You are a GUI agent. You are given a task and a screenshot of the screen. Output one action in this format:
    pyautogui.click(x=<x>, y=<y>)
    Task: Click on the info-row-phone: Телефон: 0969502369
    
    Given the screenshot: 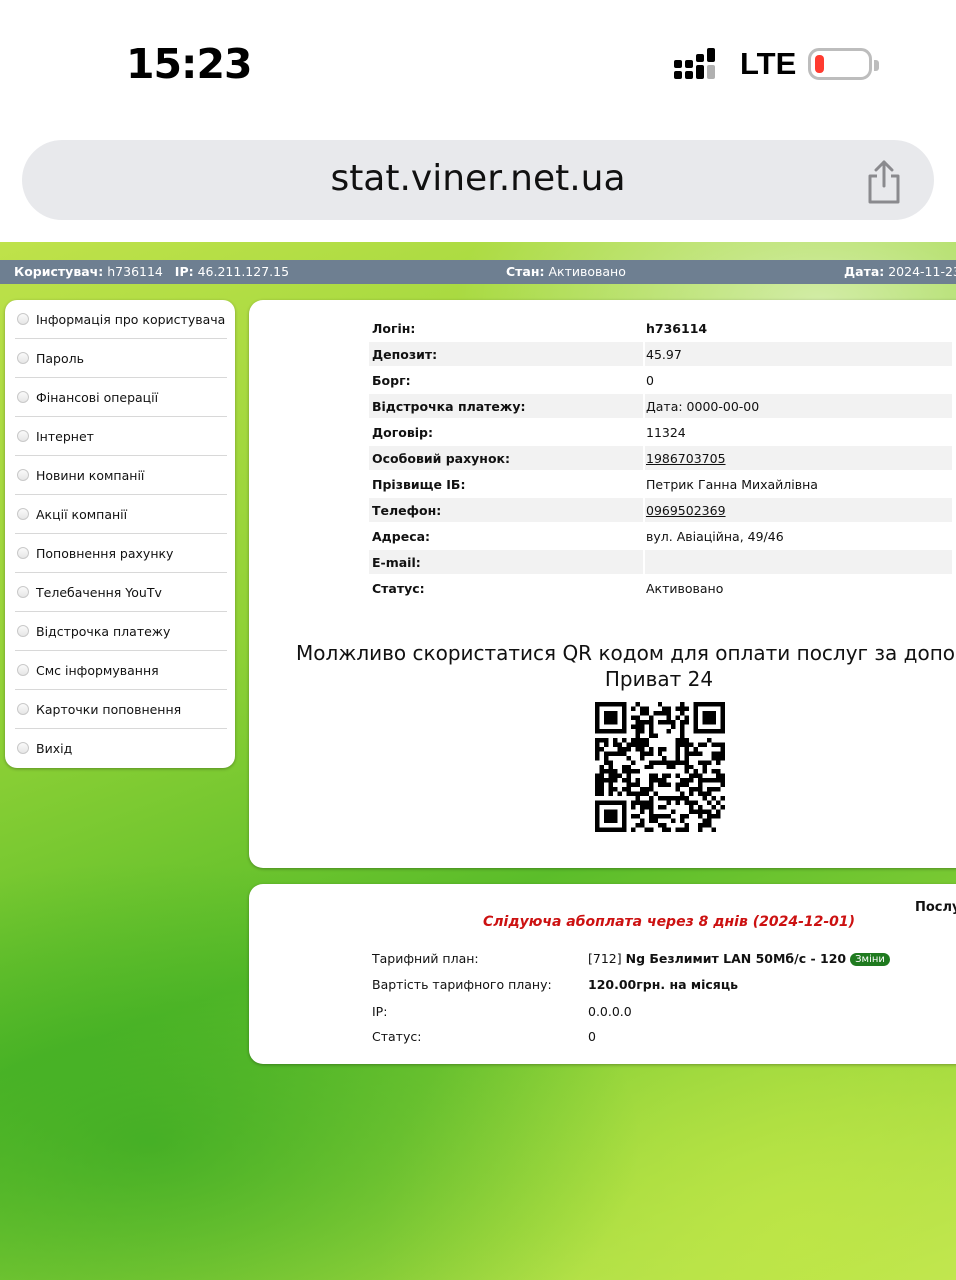 What is the action you would take?
    pyautogui.click(x=660, y=510)
    